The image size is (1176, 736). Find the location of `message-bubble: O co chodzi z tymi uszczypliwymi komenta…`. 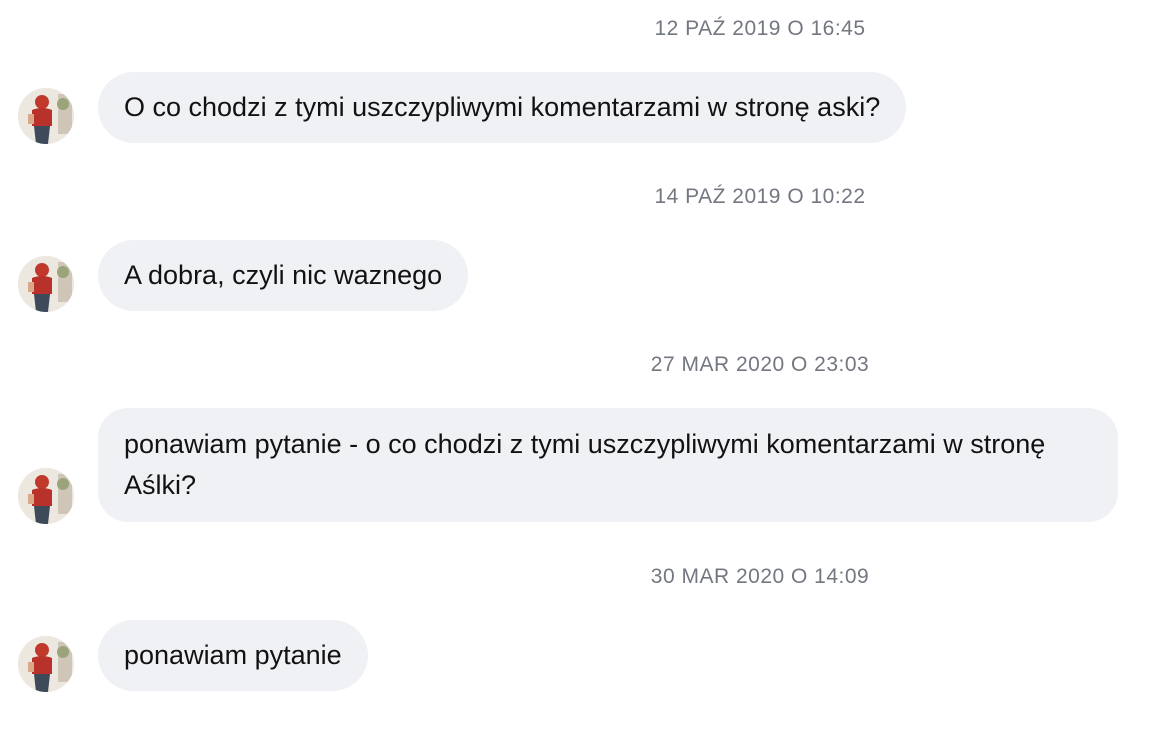

message-bubble: O co chodzi z tymi uszczypliwymi komenta… is located at coordinates (502, 107).